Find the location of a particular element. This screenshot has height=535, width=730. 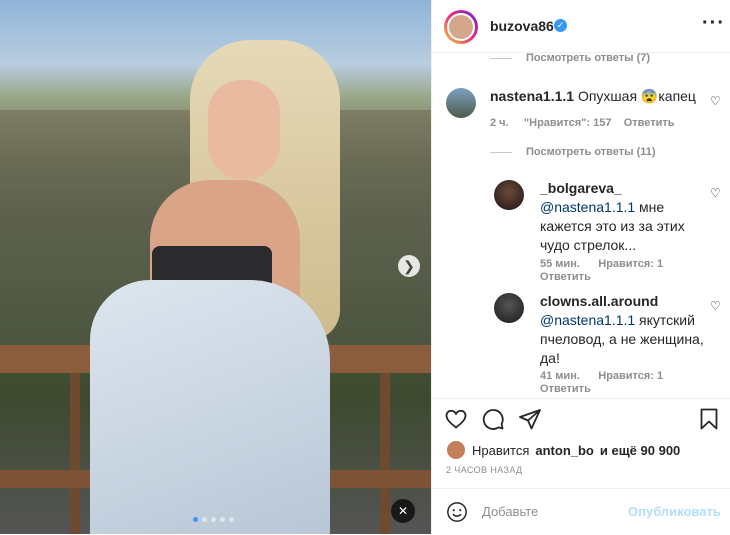

mute-icon: ✕ is located at coordinates (403, 511).